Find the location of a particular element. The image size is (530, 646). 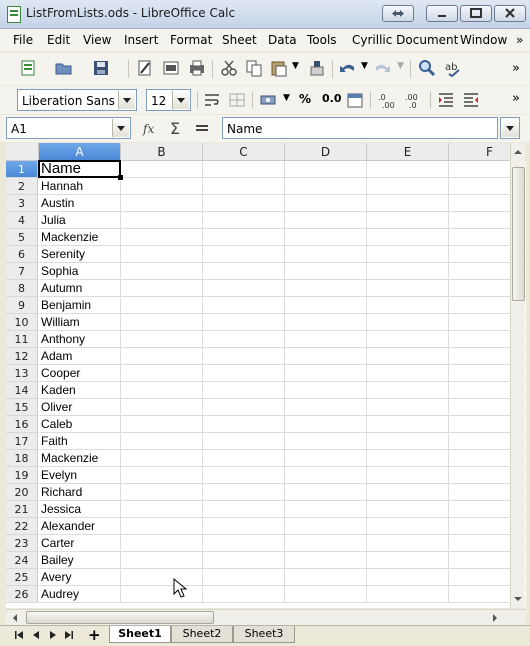

cell-a4: Julia is located at coordinates (80, 220).